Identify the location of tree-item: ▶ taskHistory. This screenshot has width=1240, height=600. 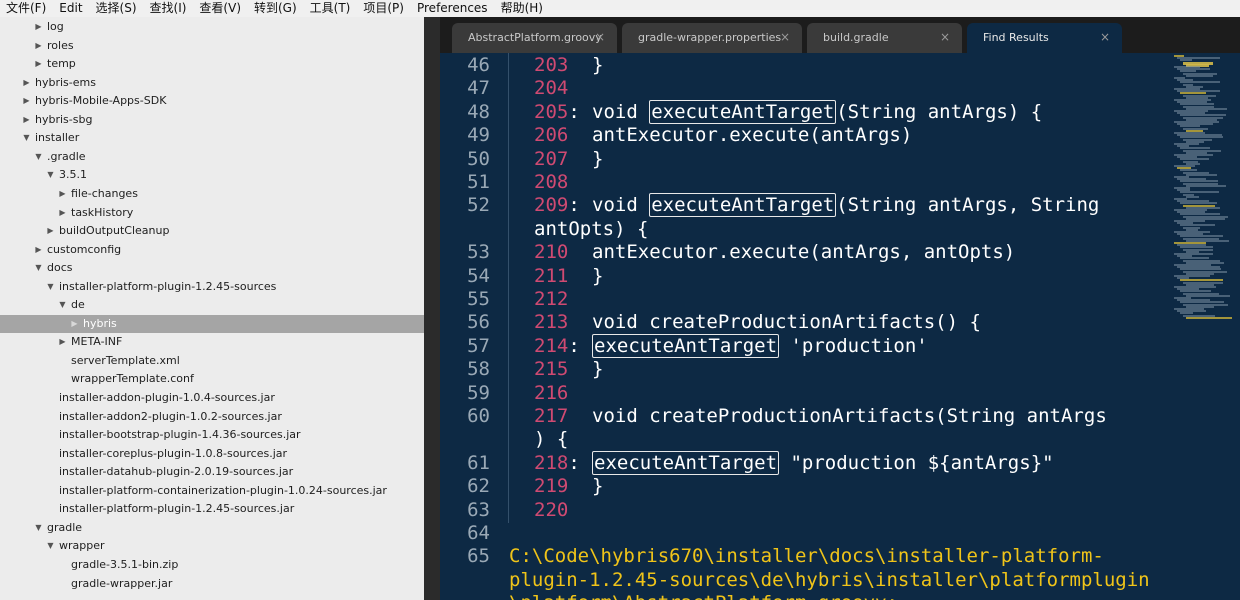
(212, 213).